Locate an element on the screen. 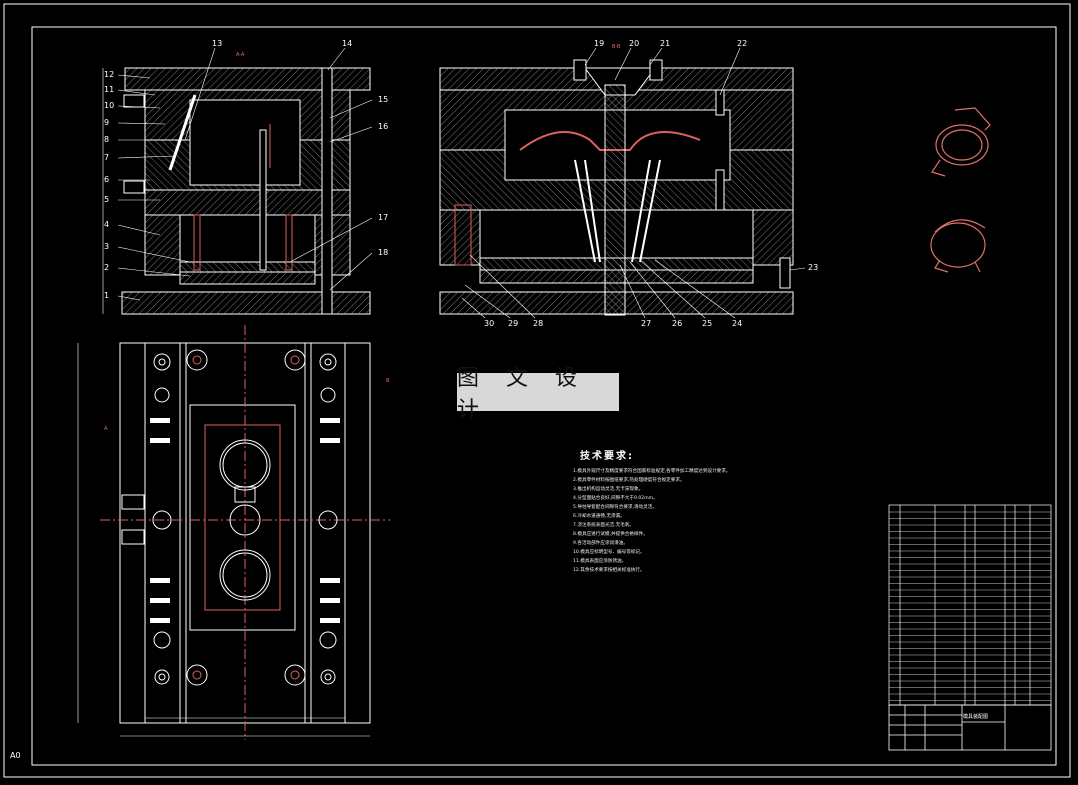 This screenshot has width=1078, height=785. part-label-23: 23 is located at coordinates (813, 267).